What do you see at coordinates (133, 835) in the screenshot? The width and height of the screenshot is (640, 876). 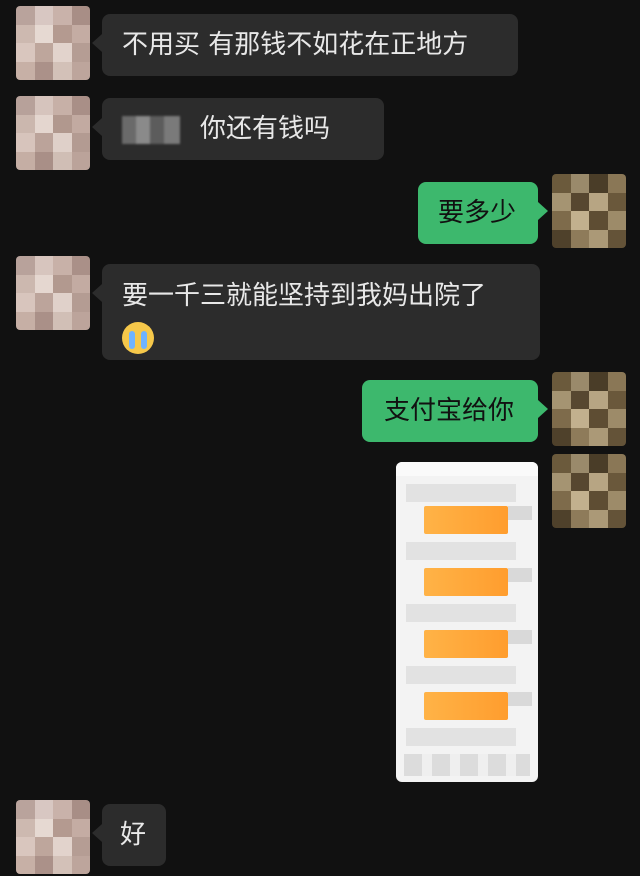 I see `message-text: 好` at bounding box center [133, 835].